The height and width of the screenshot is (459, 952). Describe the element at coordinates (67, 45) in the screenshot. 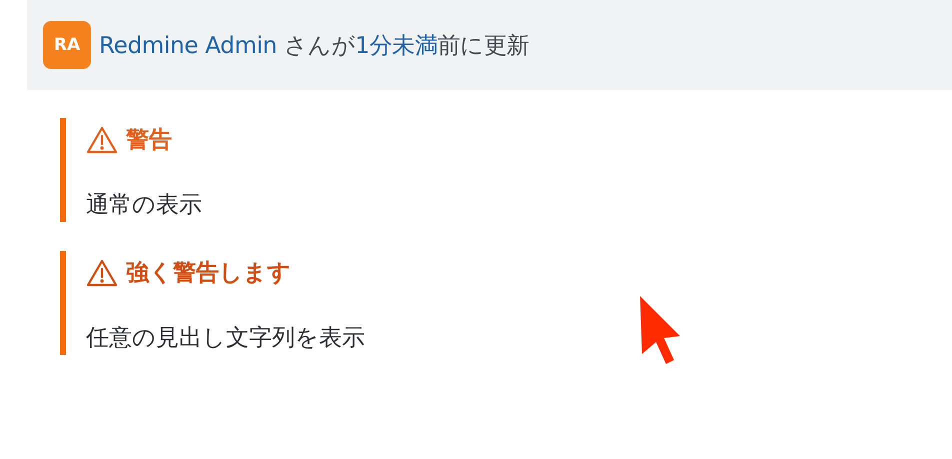

I see `user-avatar: RA` at that location.